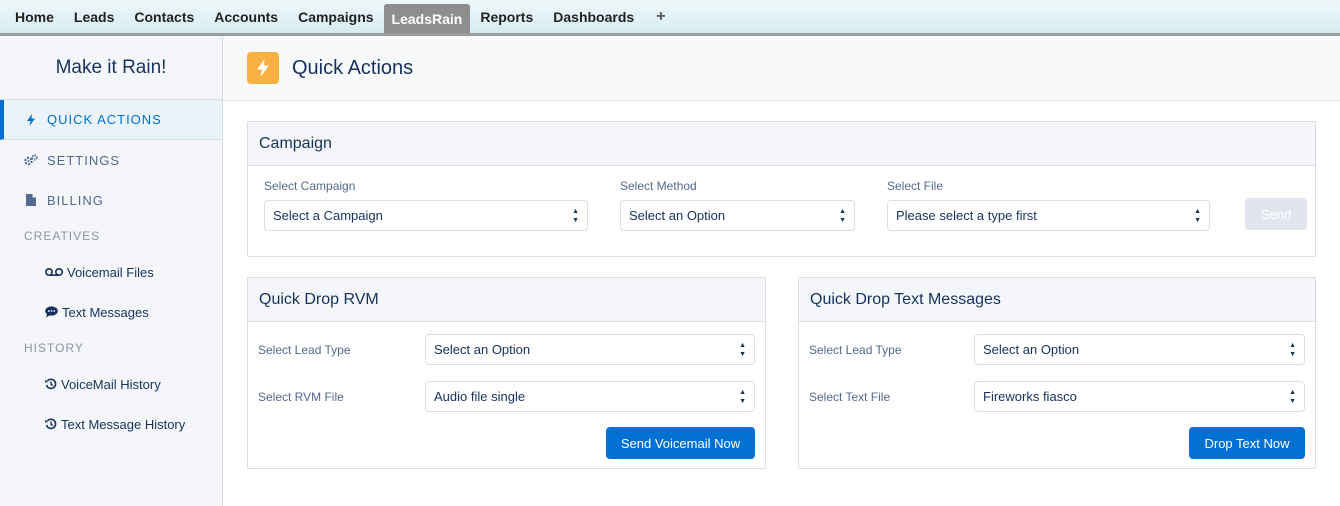 Image resolution: width=1340 pixels, height=506 pixels. I want to click on select-file-label: Select File, so click(915, 186).